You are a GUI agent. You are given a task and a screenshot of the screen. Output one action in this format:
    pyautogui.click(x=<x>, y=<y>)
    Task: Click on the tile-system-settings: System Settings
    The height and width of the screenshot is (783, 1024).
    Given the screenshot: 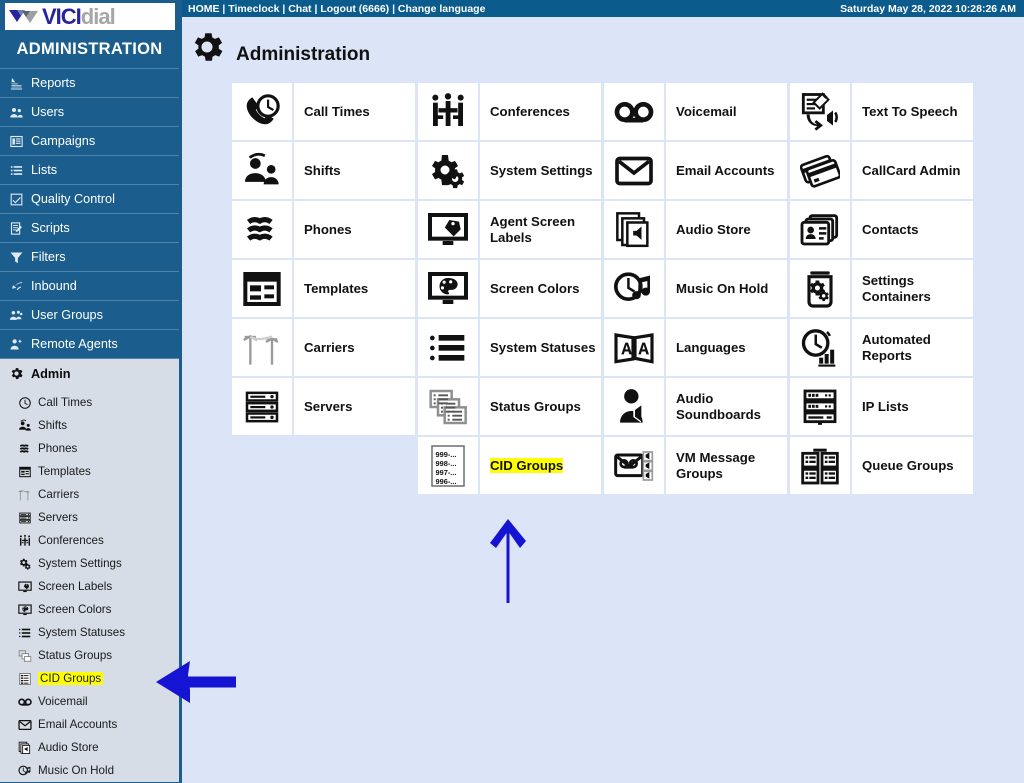 What is the action you would take?
    pyautogui.click(x=510, y=170)
    